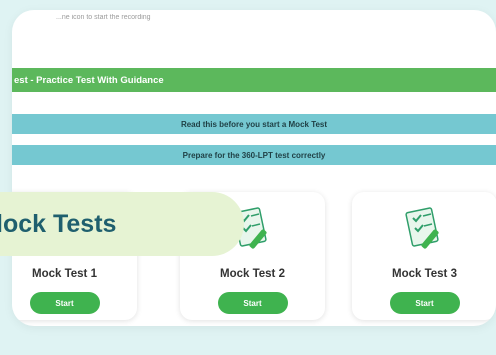  Describe the element at coordinates (58, 223) in the screenshot. I see `feature-label-text: lock Tests` at that location.